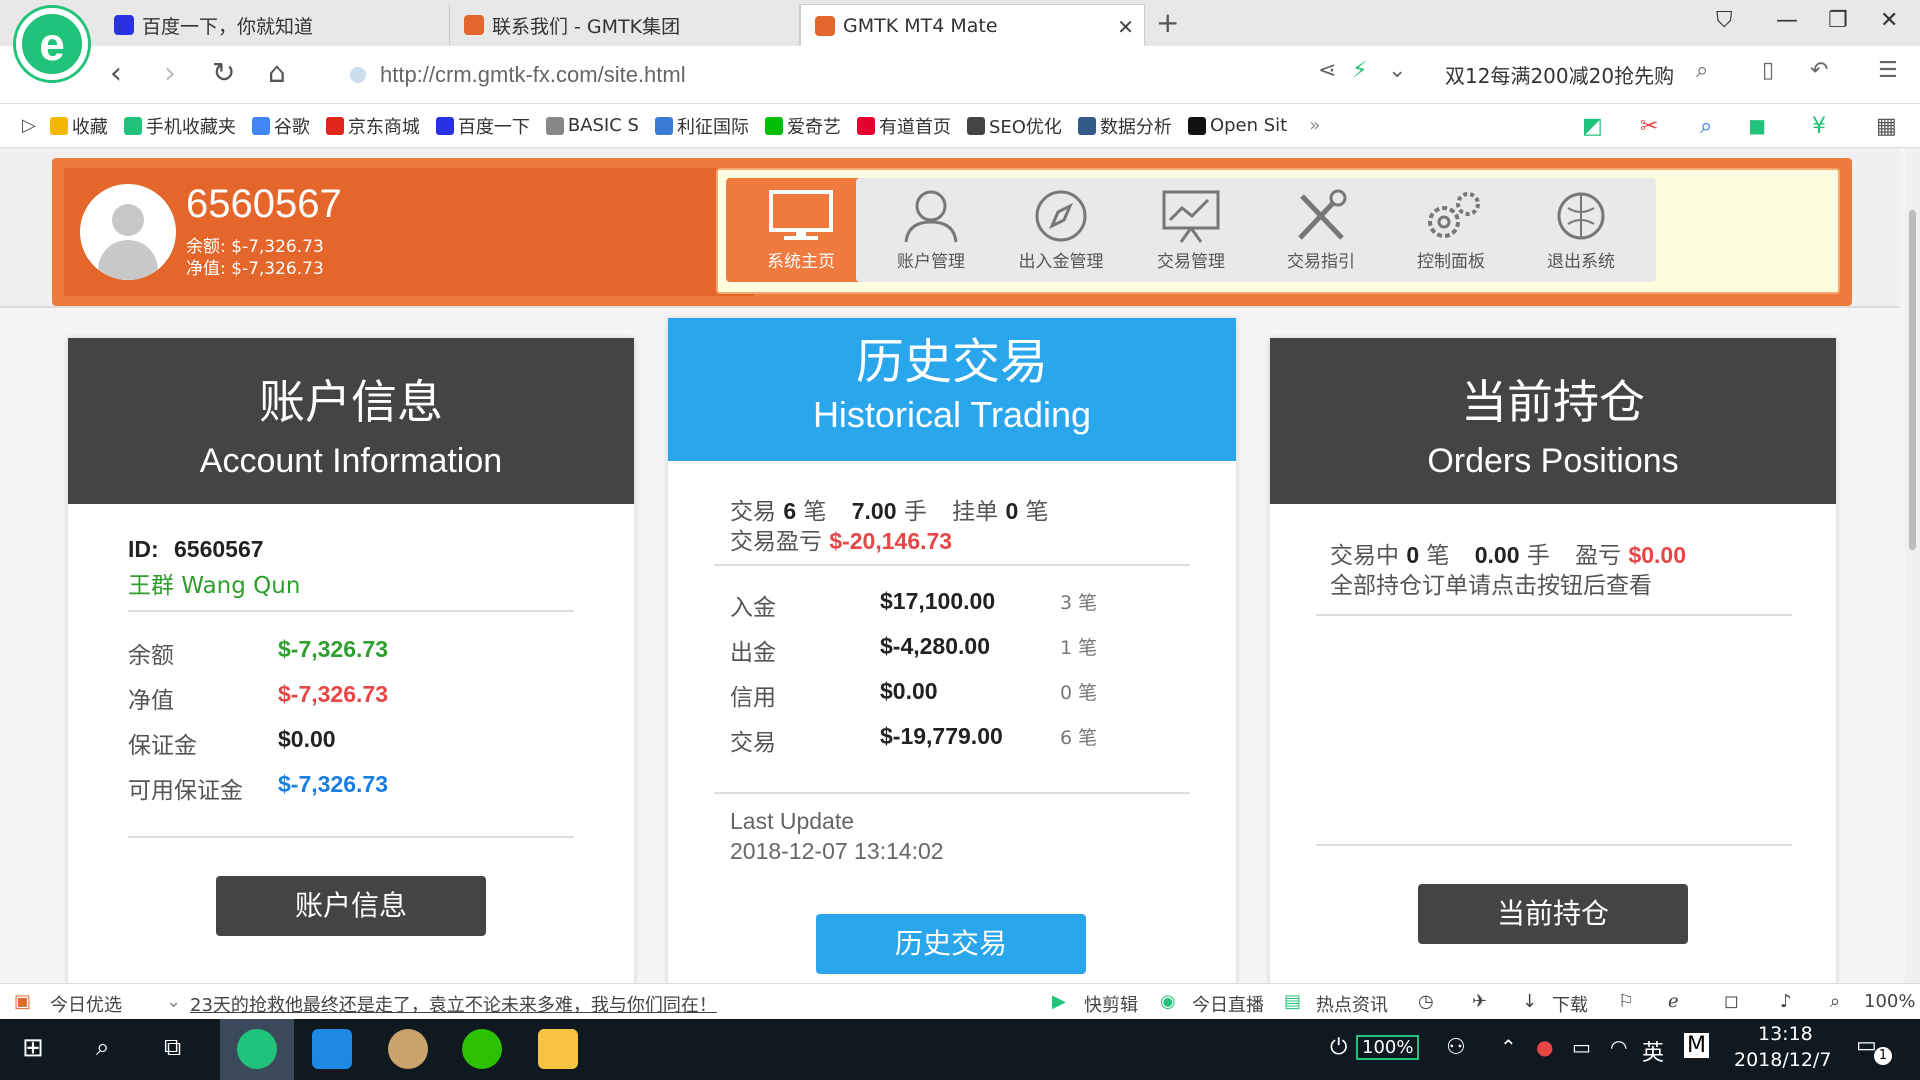 This screenshot has width=1920, height=1080. I want to click on share-icon: ⋖, so click(1327, 70).